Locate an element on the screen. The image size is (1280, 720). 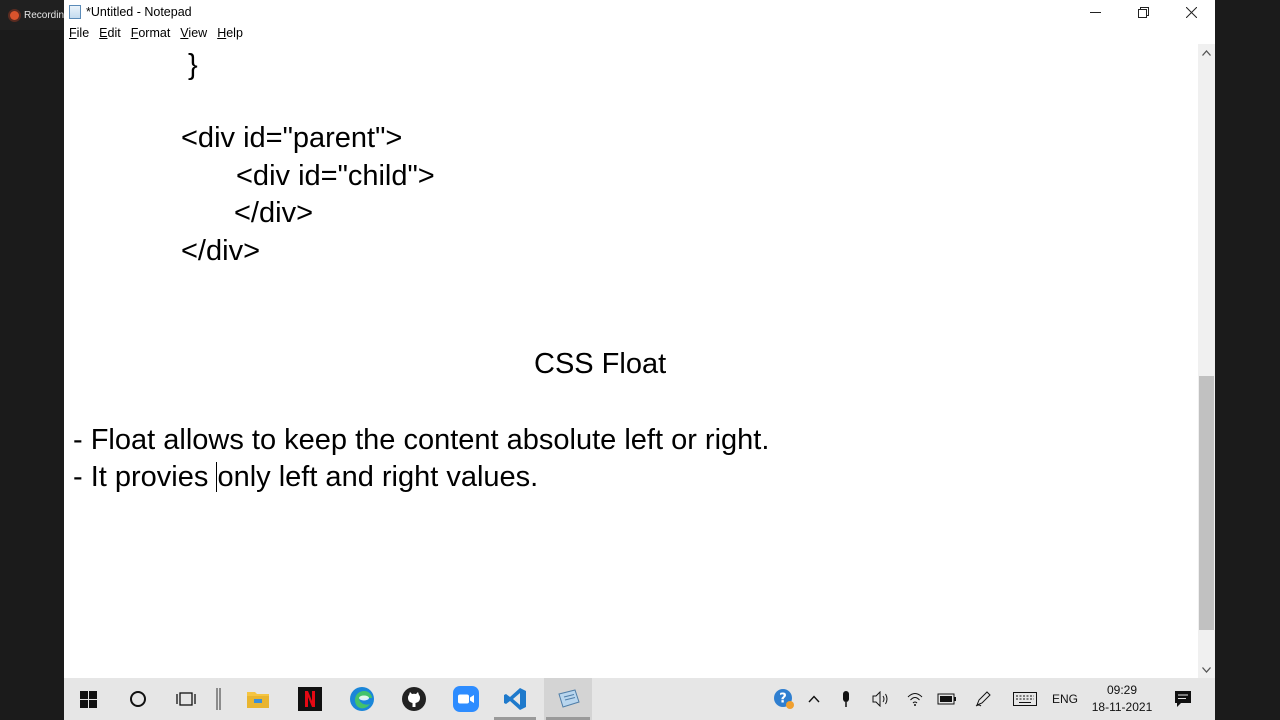
show-hidden-icons-button is located at coordinates (814, 699).